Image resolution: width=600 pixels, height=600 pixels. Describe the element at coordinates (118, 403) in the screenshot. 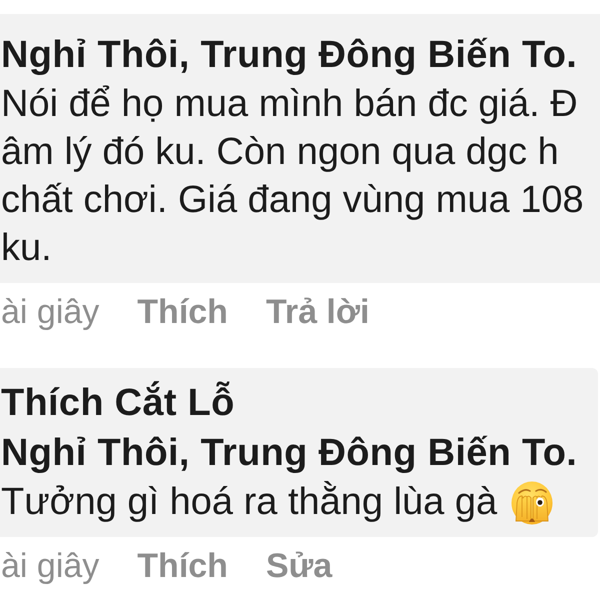

I see `author-name: Thích Cắt Lỗ` at that location.